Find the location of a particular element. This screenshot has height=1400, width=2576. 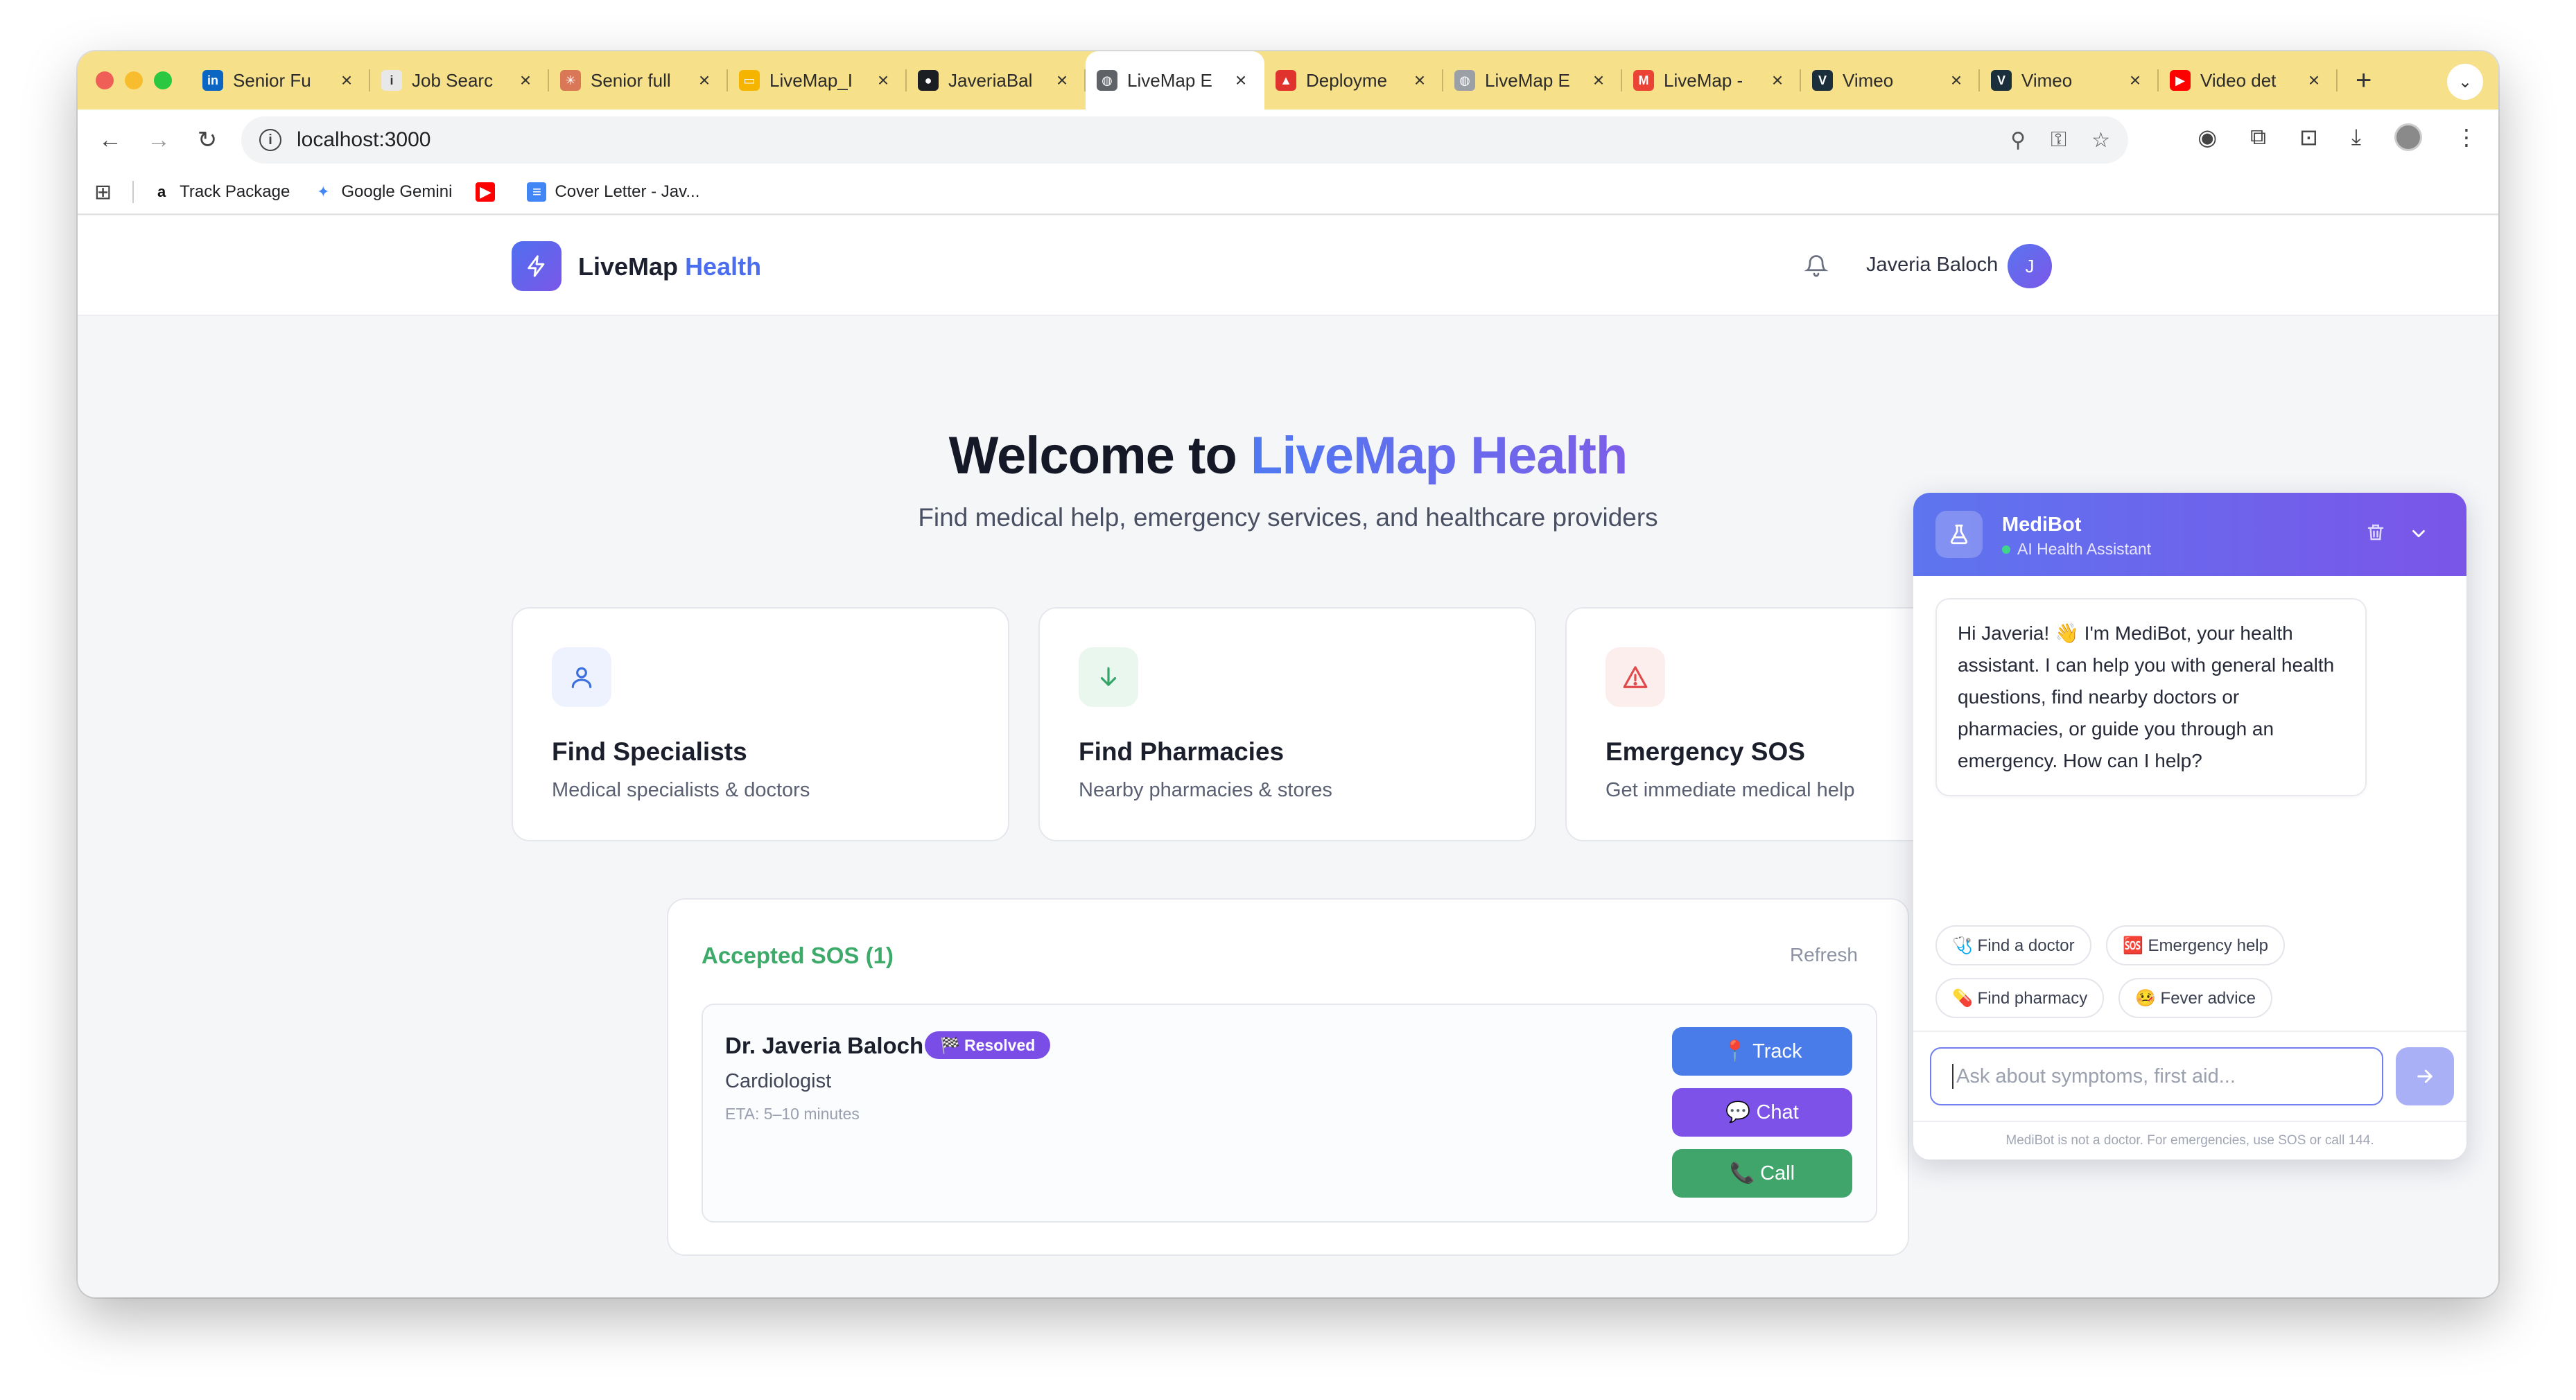

browser-tab: ▭ LiveMap_I × is located at coordinates (817, 80).